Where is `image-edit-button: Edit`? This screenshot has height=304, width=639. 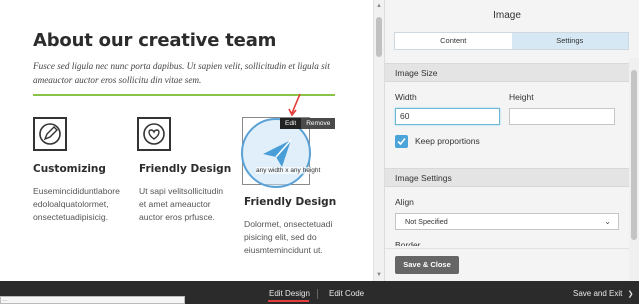 image-edit-button: Edit is located at coordinates (291, 123).